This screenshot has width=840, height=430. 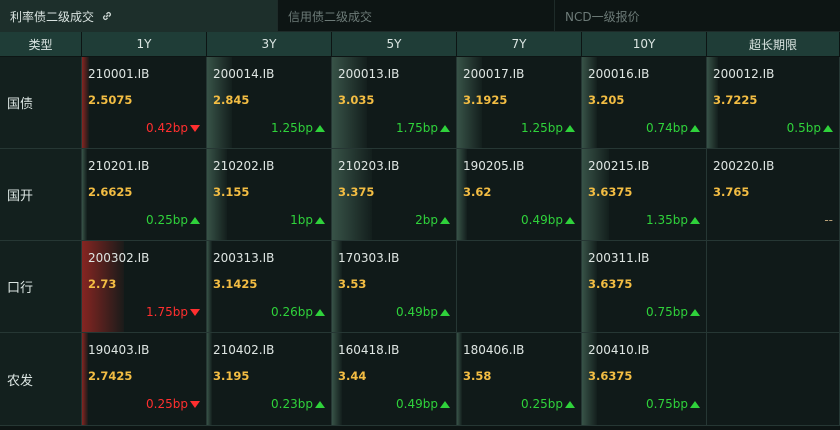 What do you see at coordinates (368, 258) in the screenshot?
I see `bond-code: 170303.IB` at bounding box center [368, 258].